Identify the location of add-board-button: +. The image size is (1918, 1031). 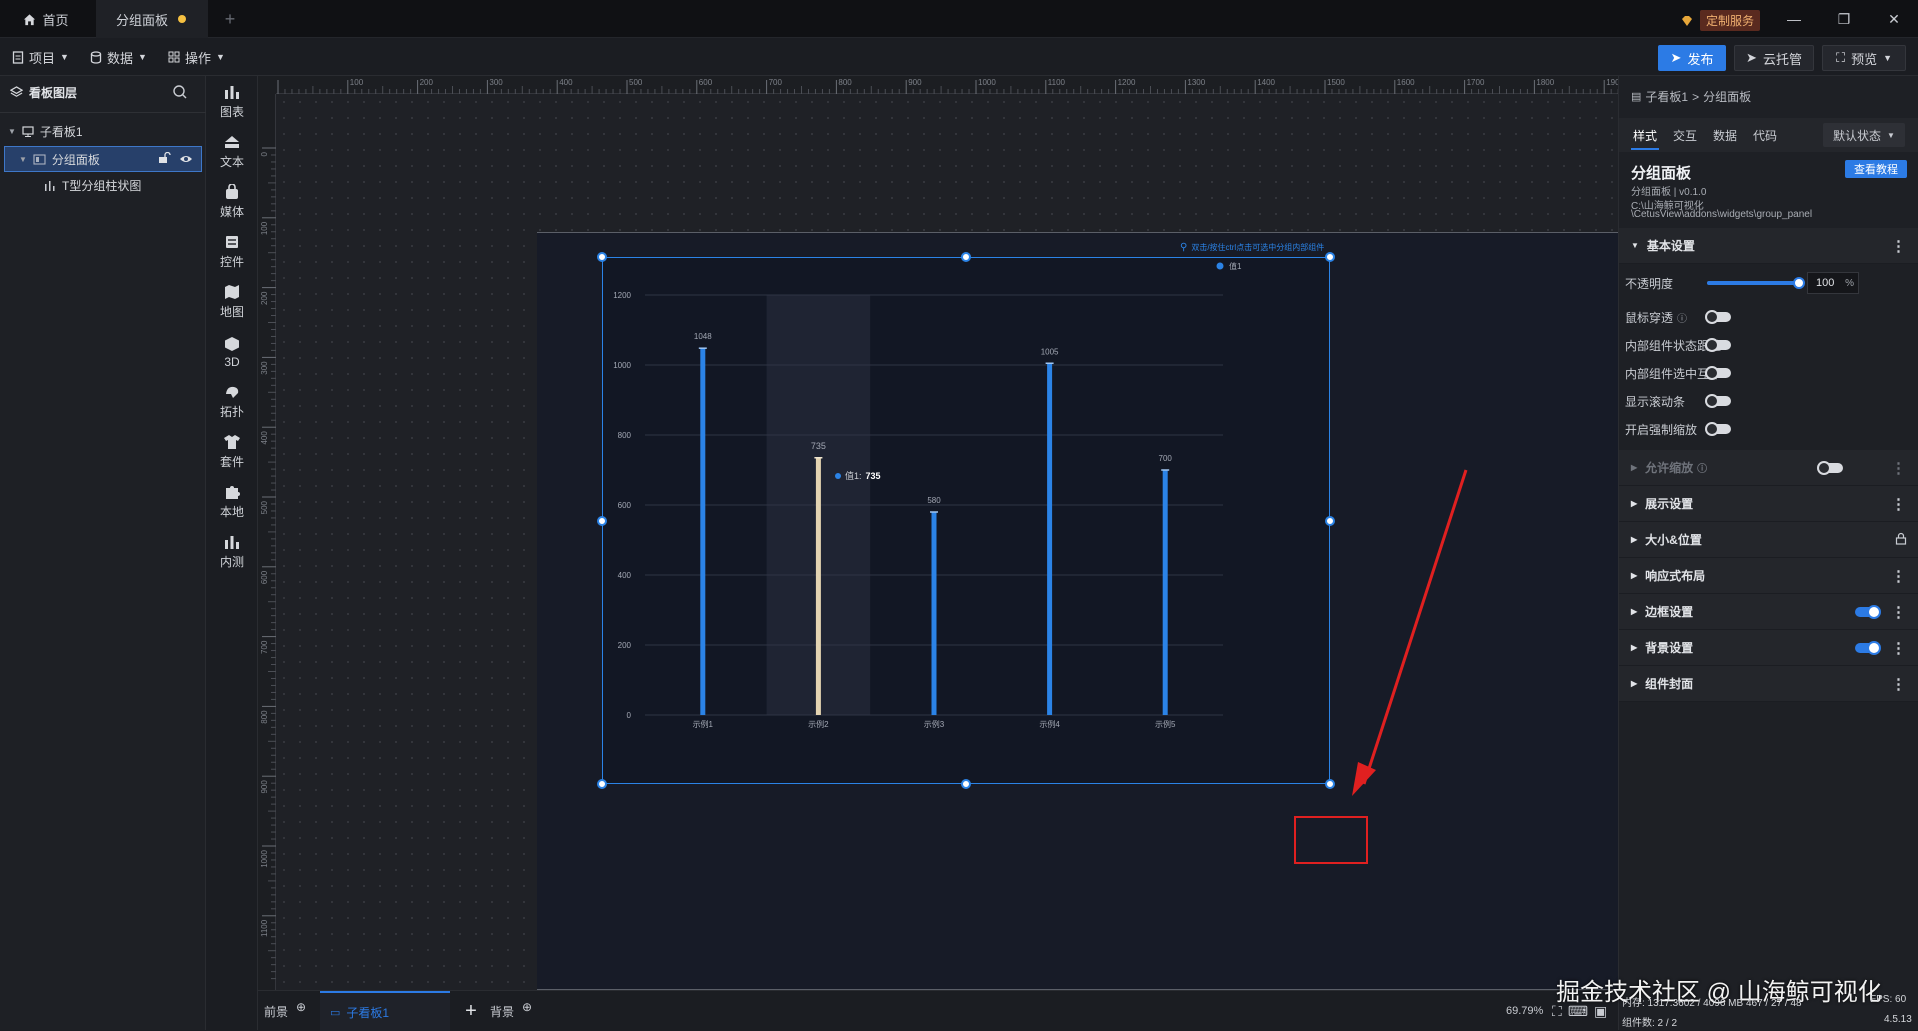
(471, 1011).